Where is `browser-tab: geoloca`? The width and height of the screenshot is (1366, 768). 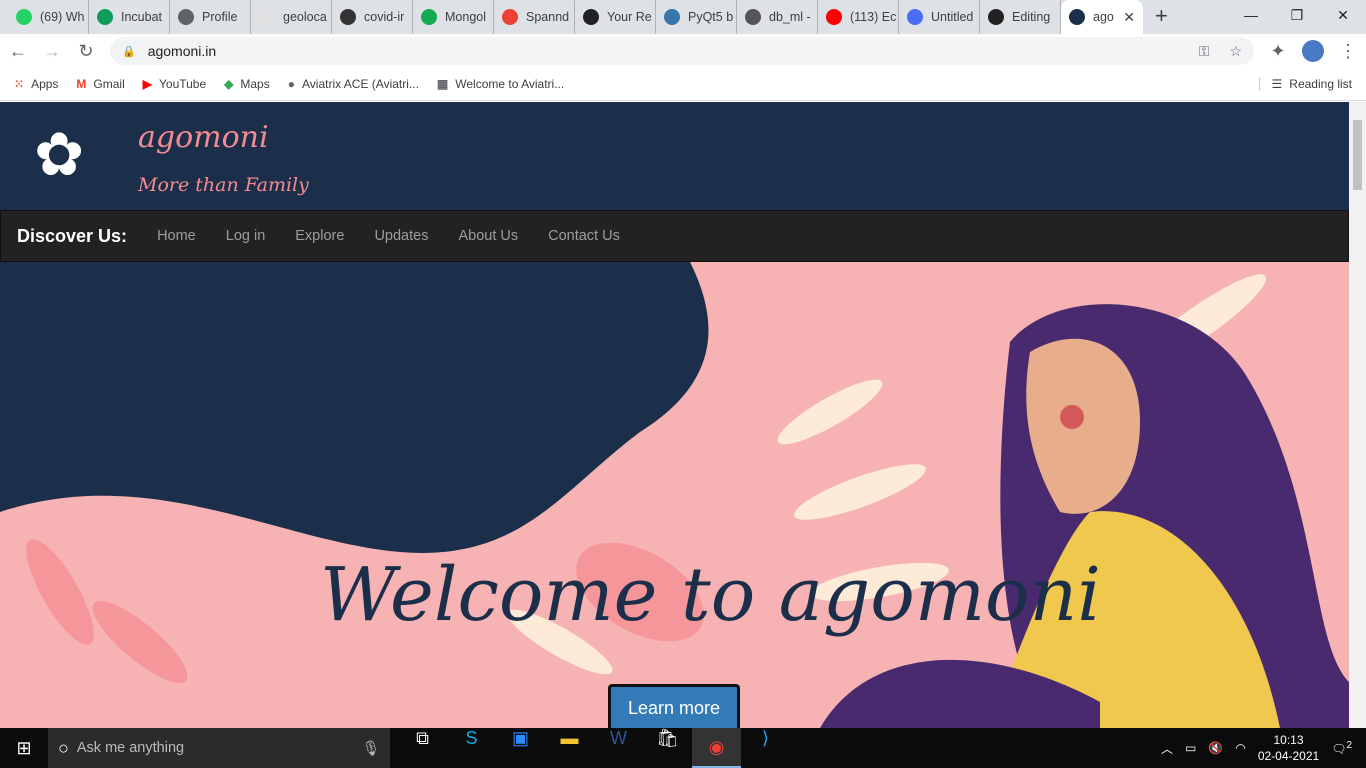 browser-tab: geoloca is located at coordinates (291, 17).